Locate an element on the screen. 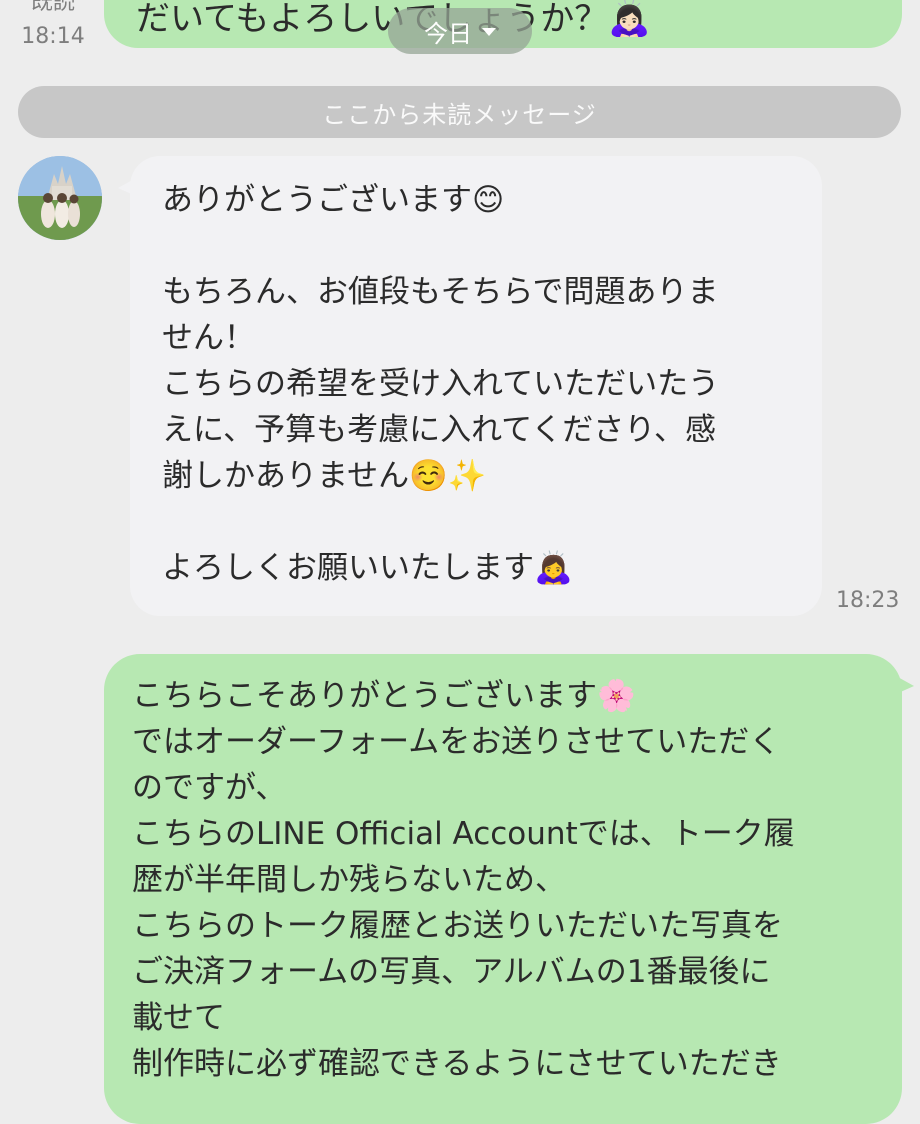  avatar-photo-icon is located at coordinates (60, 198).